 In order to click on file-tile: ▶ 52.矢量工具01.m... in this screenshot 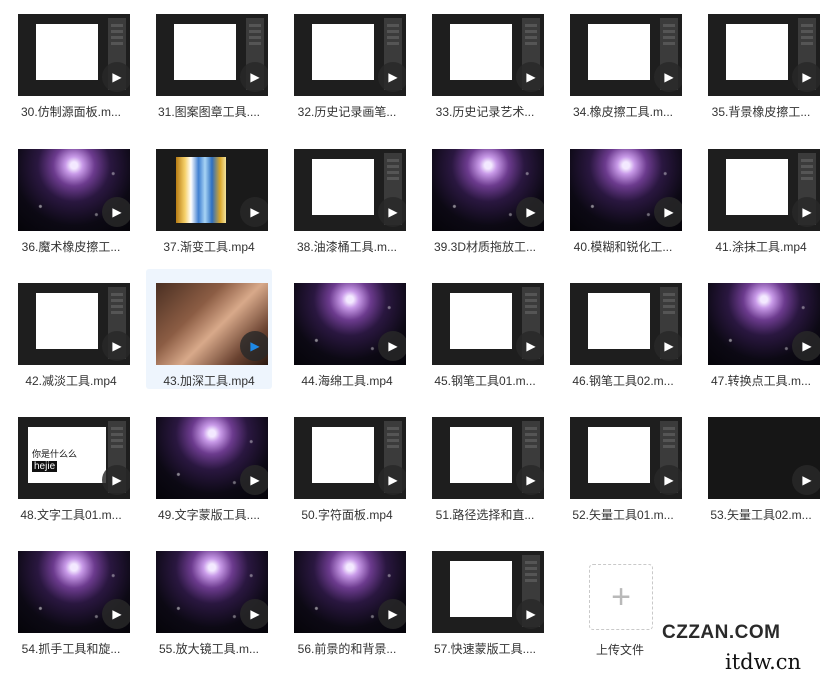, I will do `click(623, 463)`.